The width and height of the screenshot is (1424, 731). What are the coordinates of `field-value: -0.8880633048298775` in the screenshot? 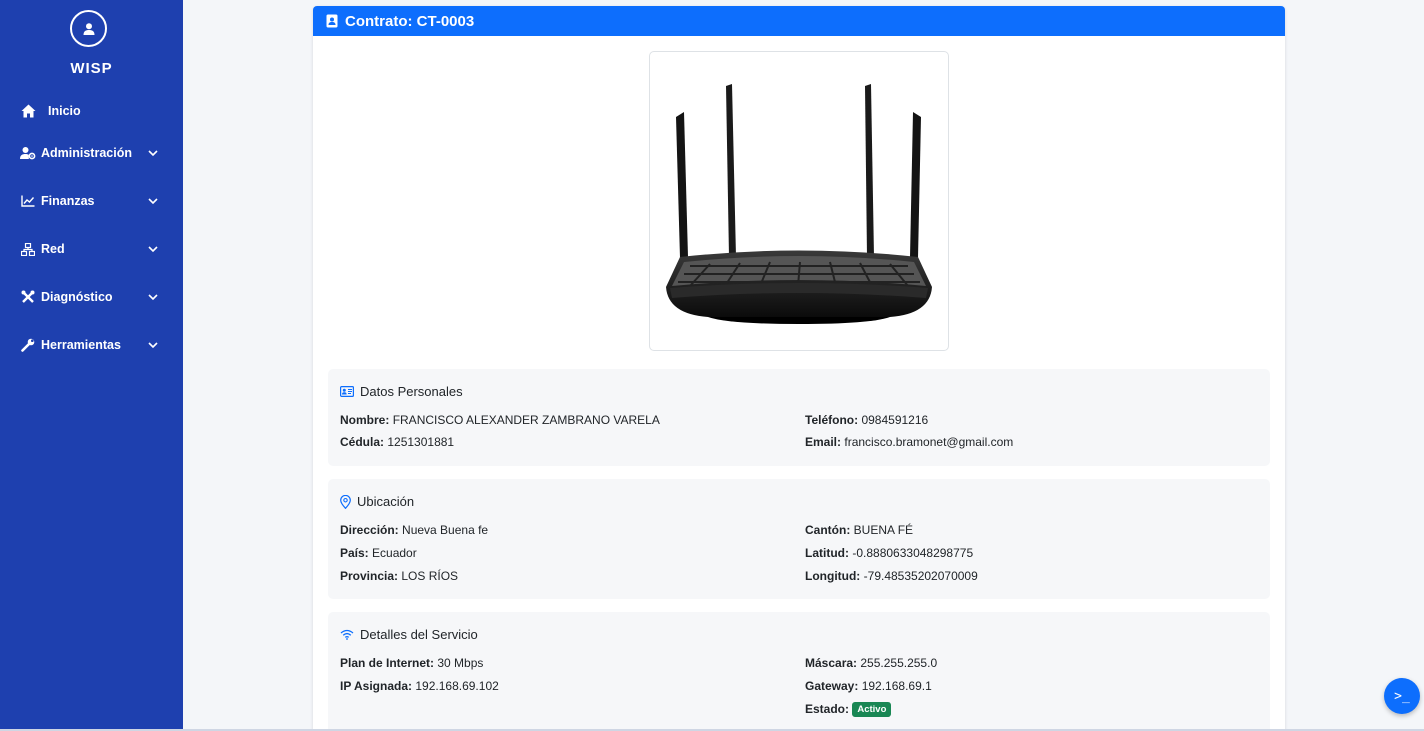 It's located at (913, 553).